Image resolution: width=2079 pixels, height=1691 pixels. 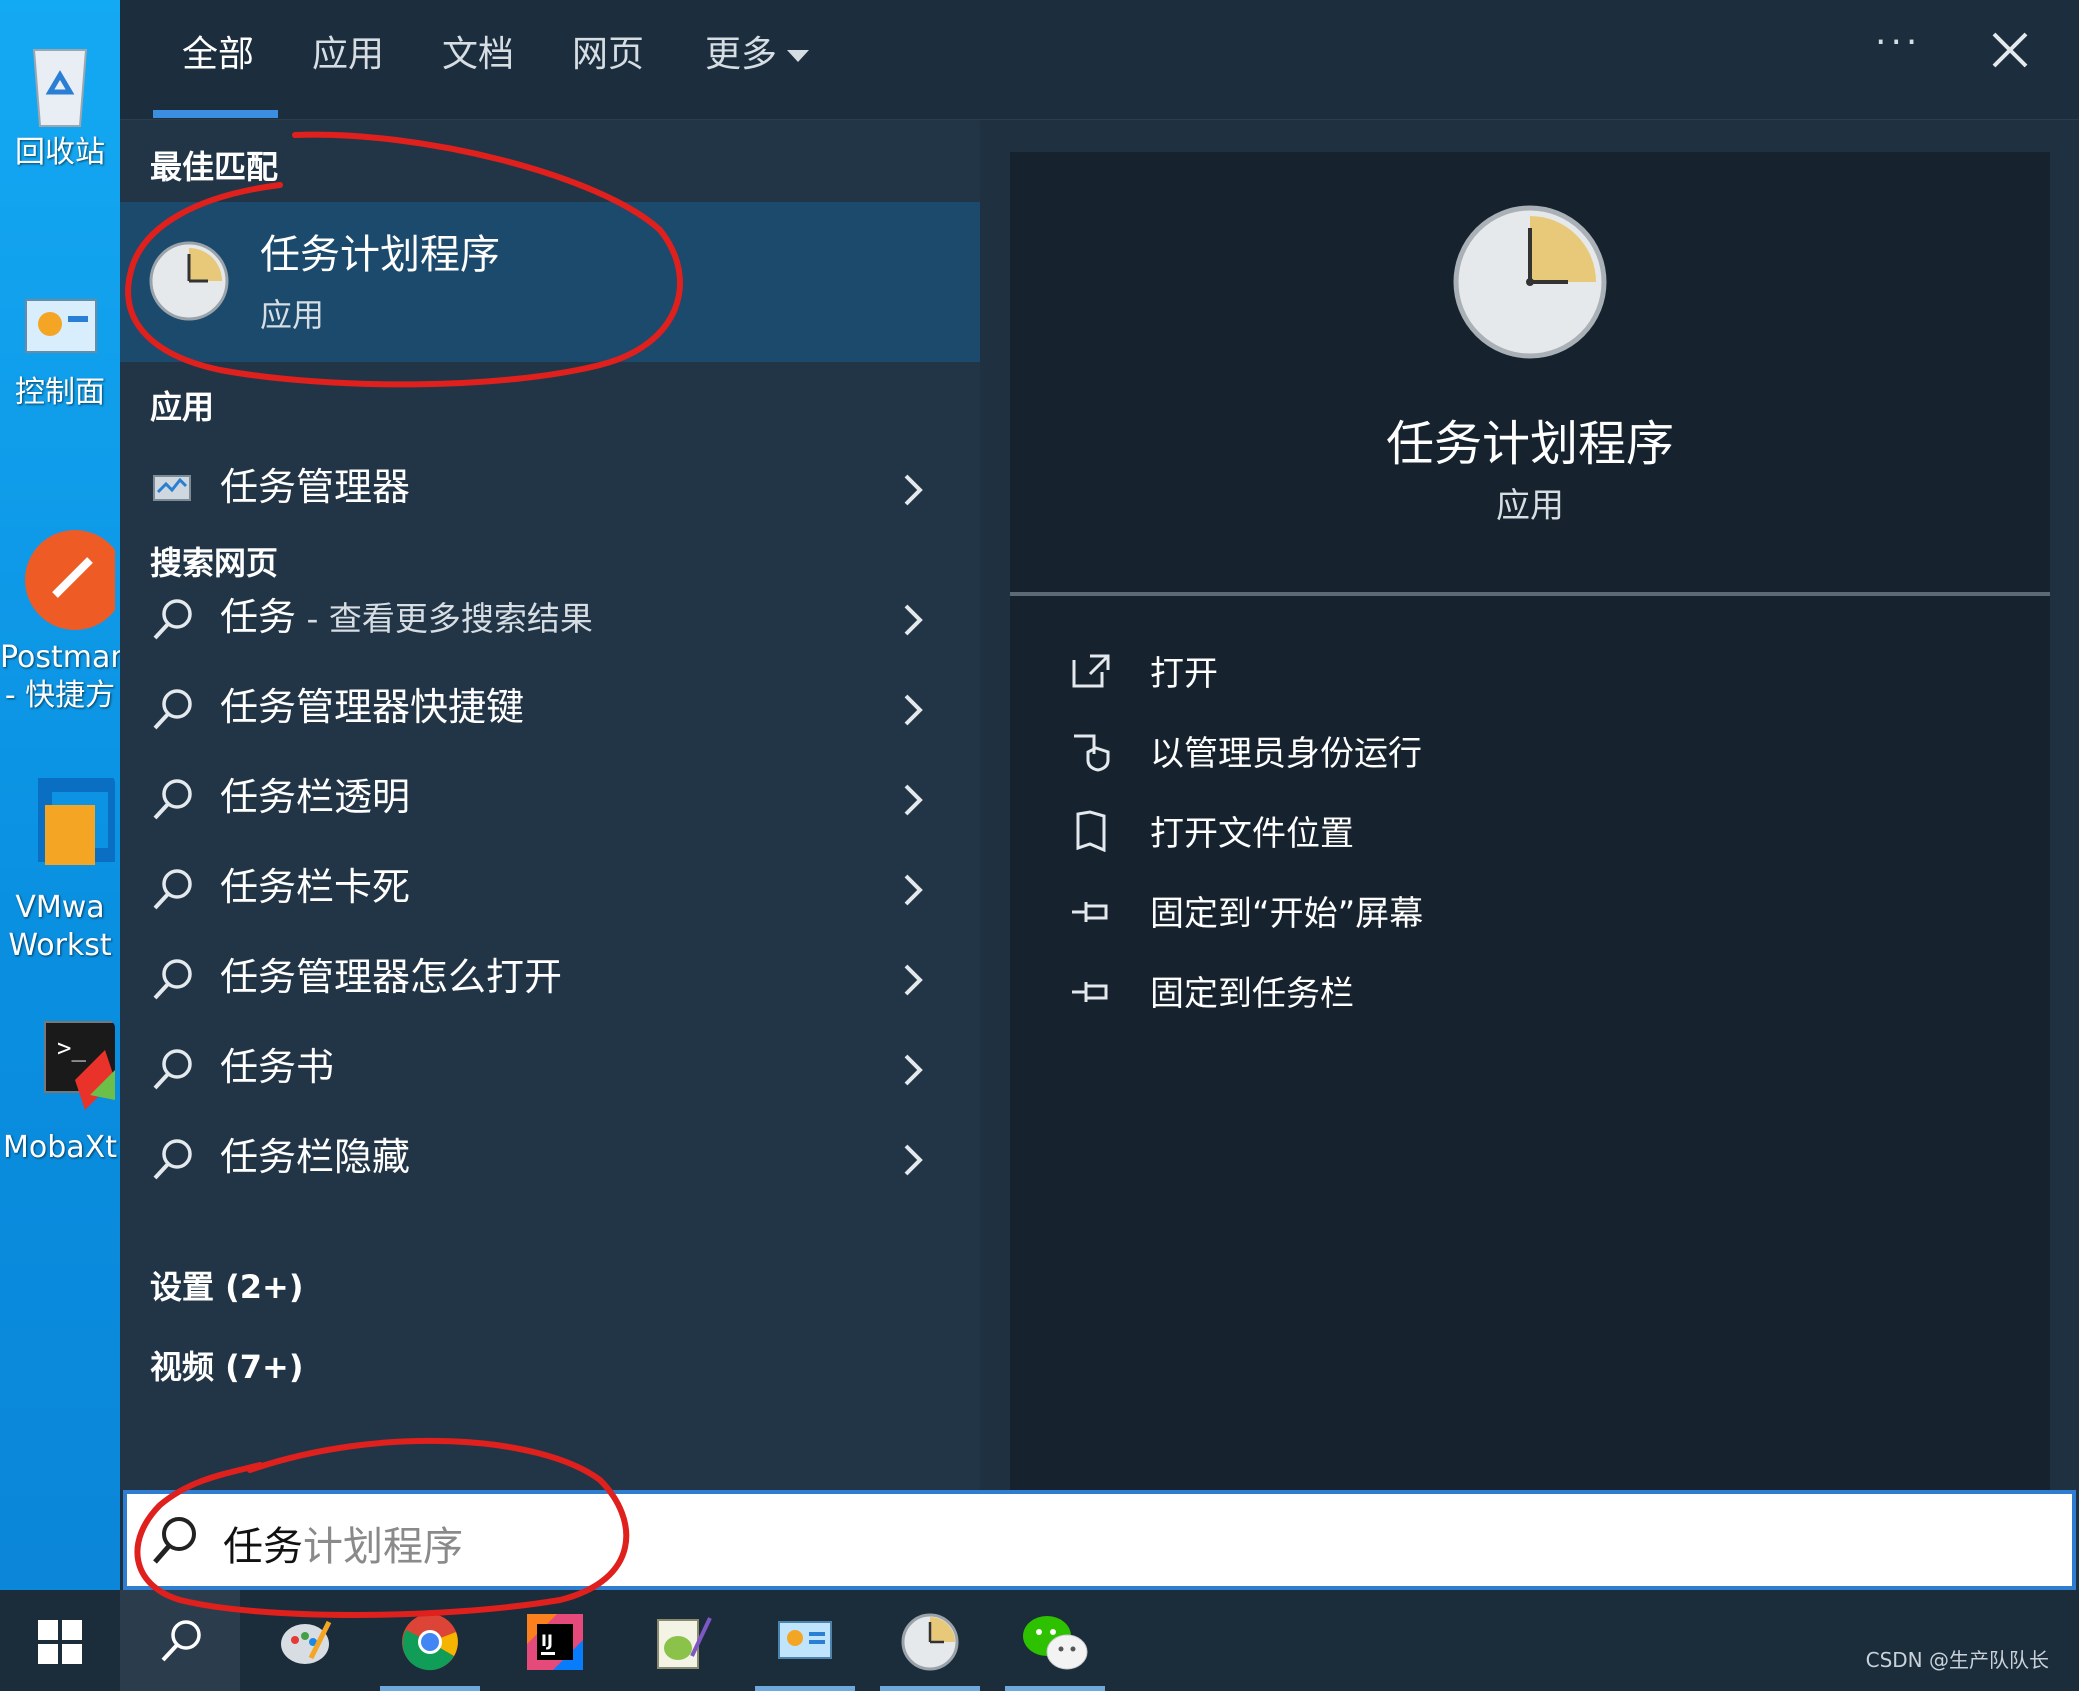 I want to click on start-button, so click(x=60, y=1640).